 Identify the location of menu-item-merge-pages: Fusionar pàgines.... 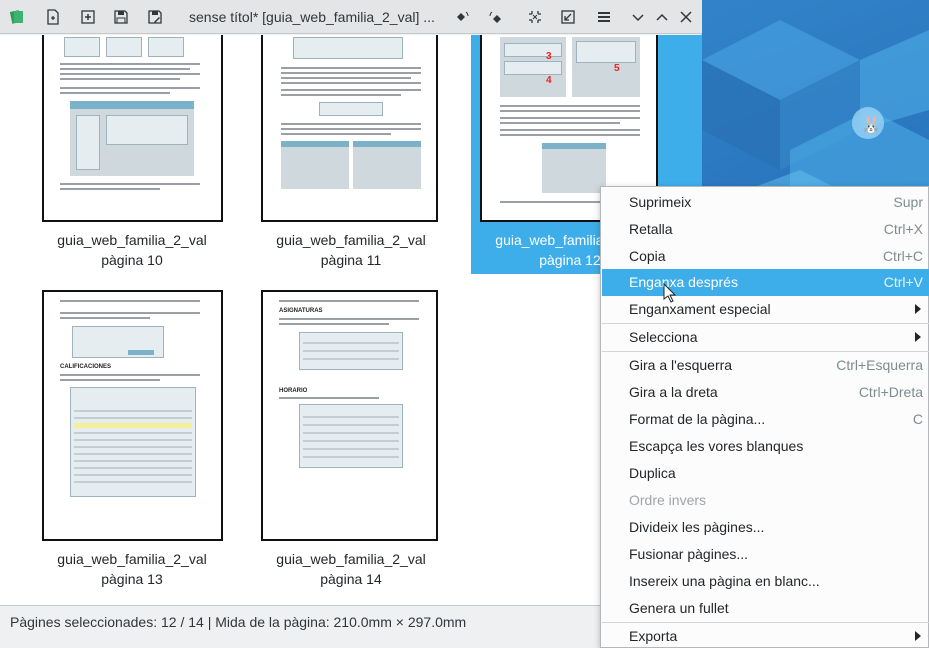
(765, 554).